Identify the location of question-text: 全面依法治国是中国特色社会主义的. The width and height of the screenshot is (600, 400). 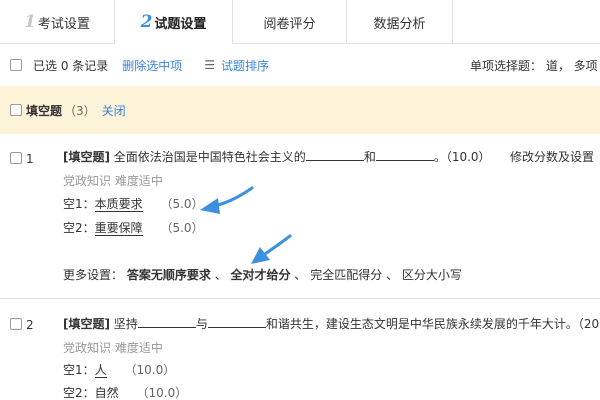
(207, 157).